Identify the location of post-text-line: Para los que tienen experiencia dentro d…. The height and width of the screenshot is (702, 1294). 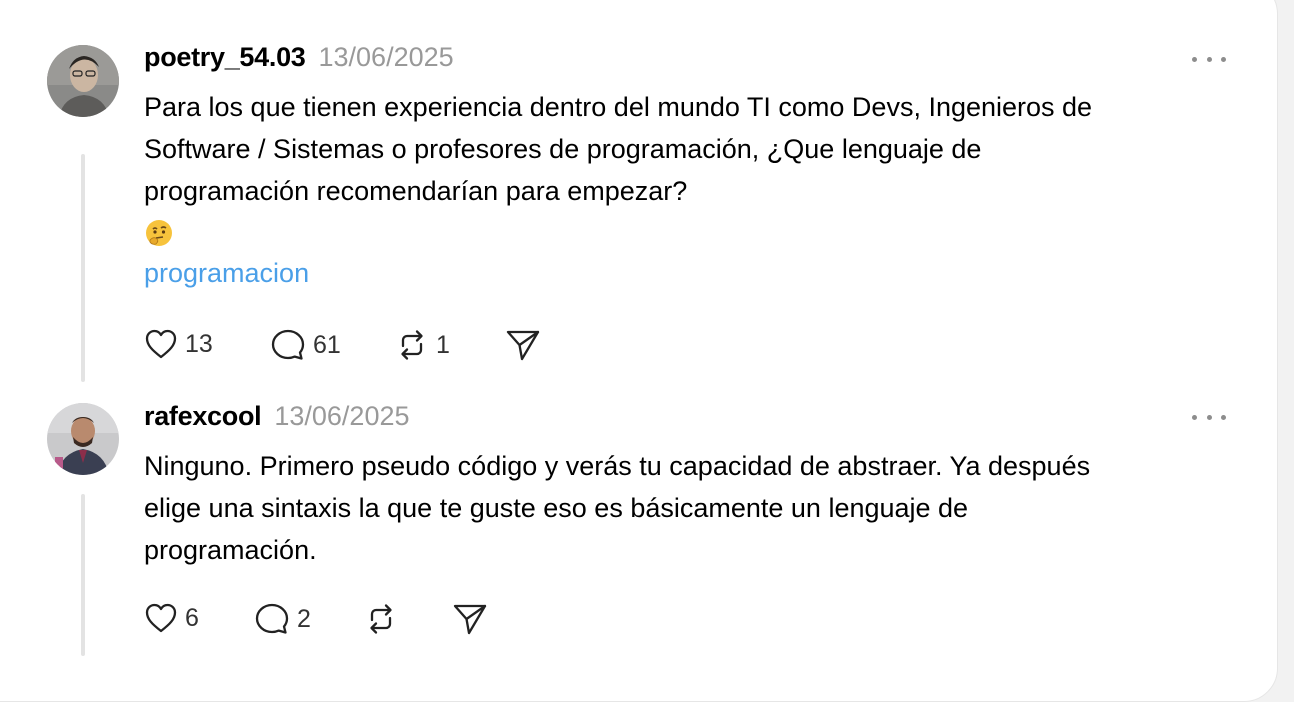
(618, 107).